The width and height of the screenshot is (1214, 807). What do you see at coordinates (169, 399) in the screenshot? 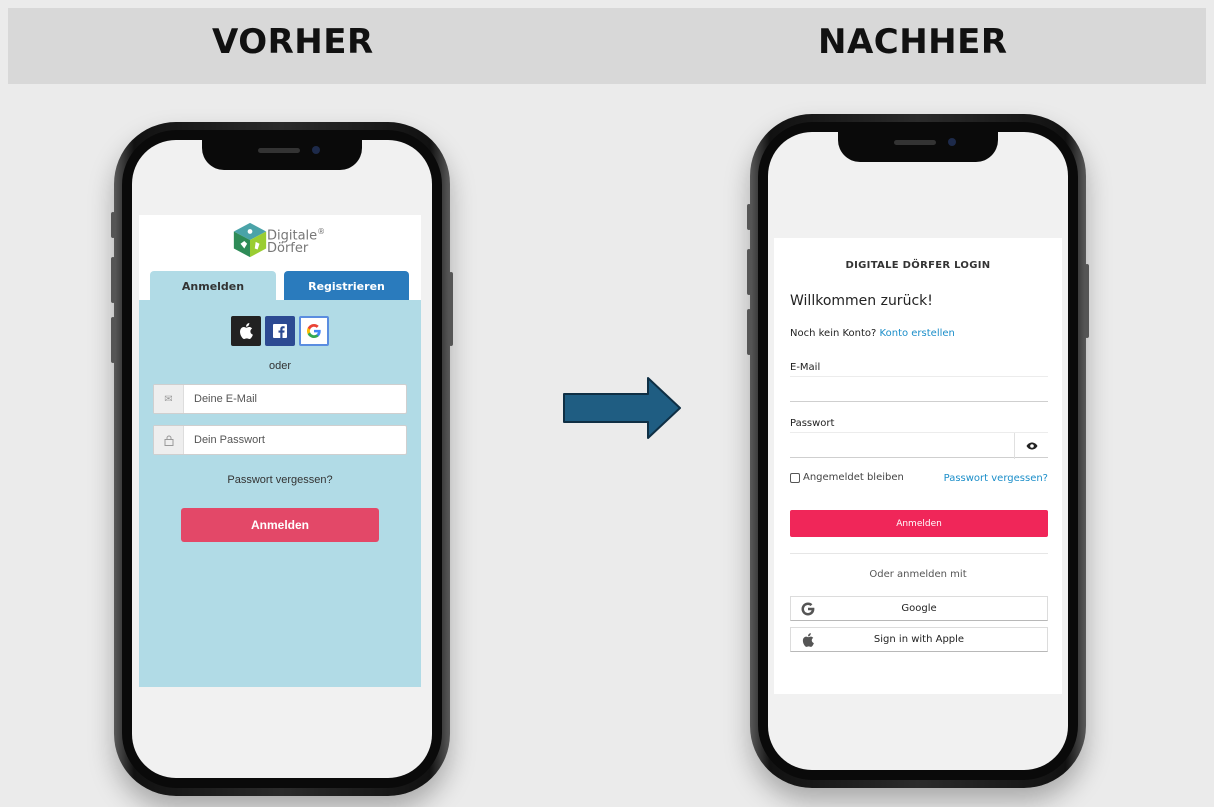
I see `mail-icon: ✉` at bounding box center [169, 399].